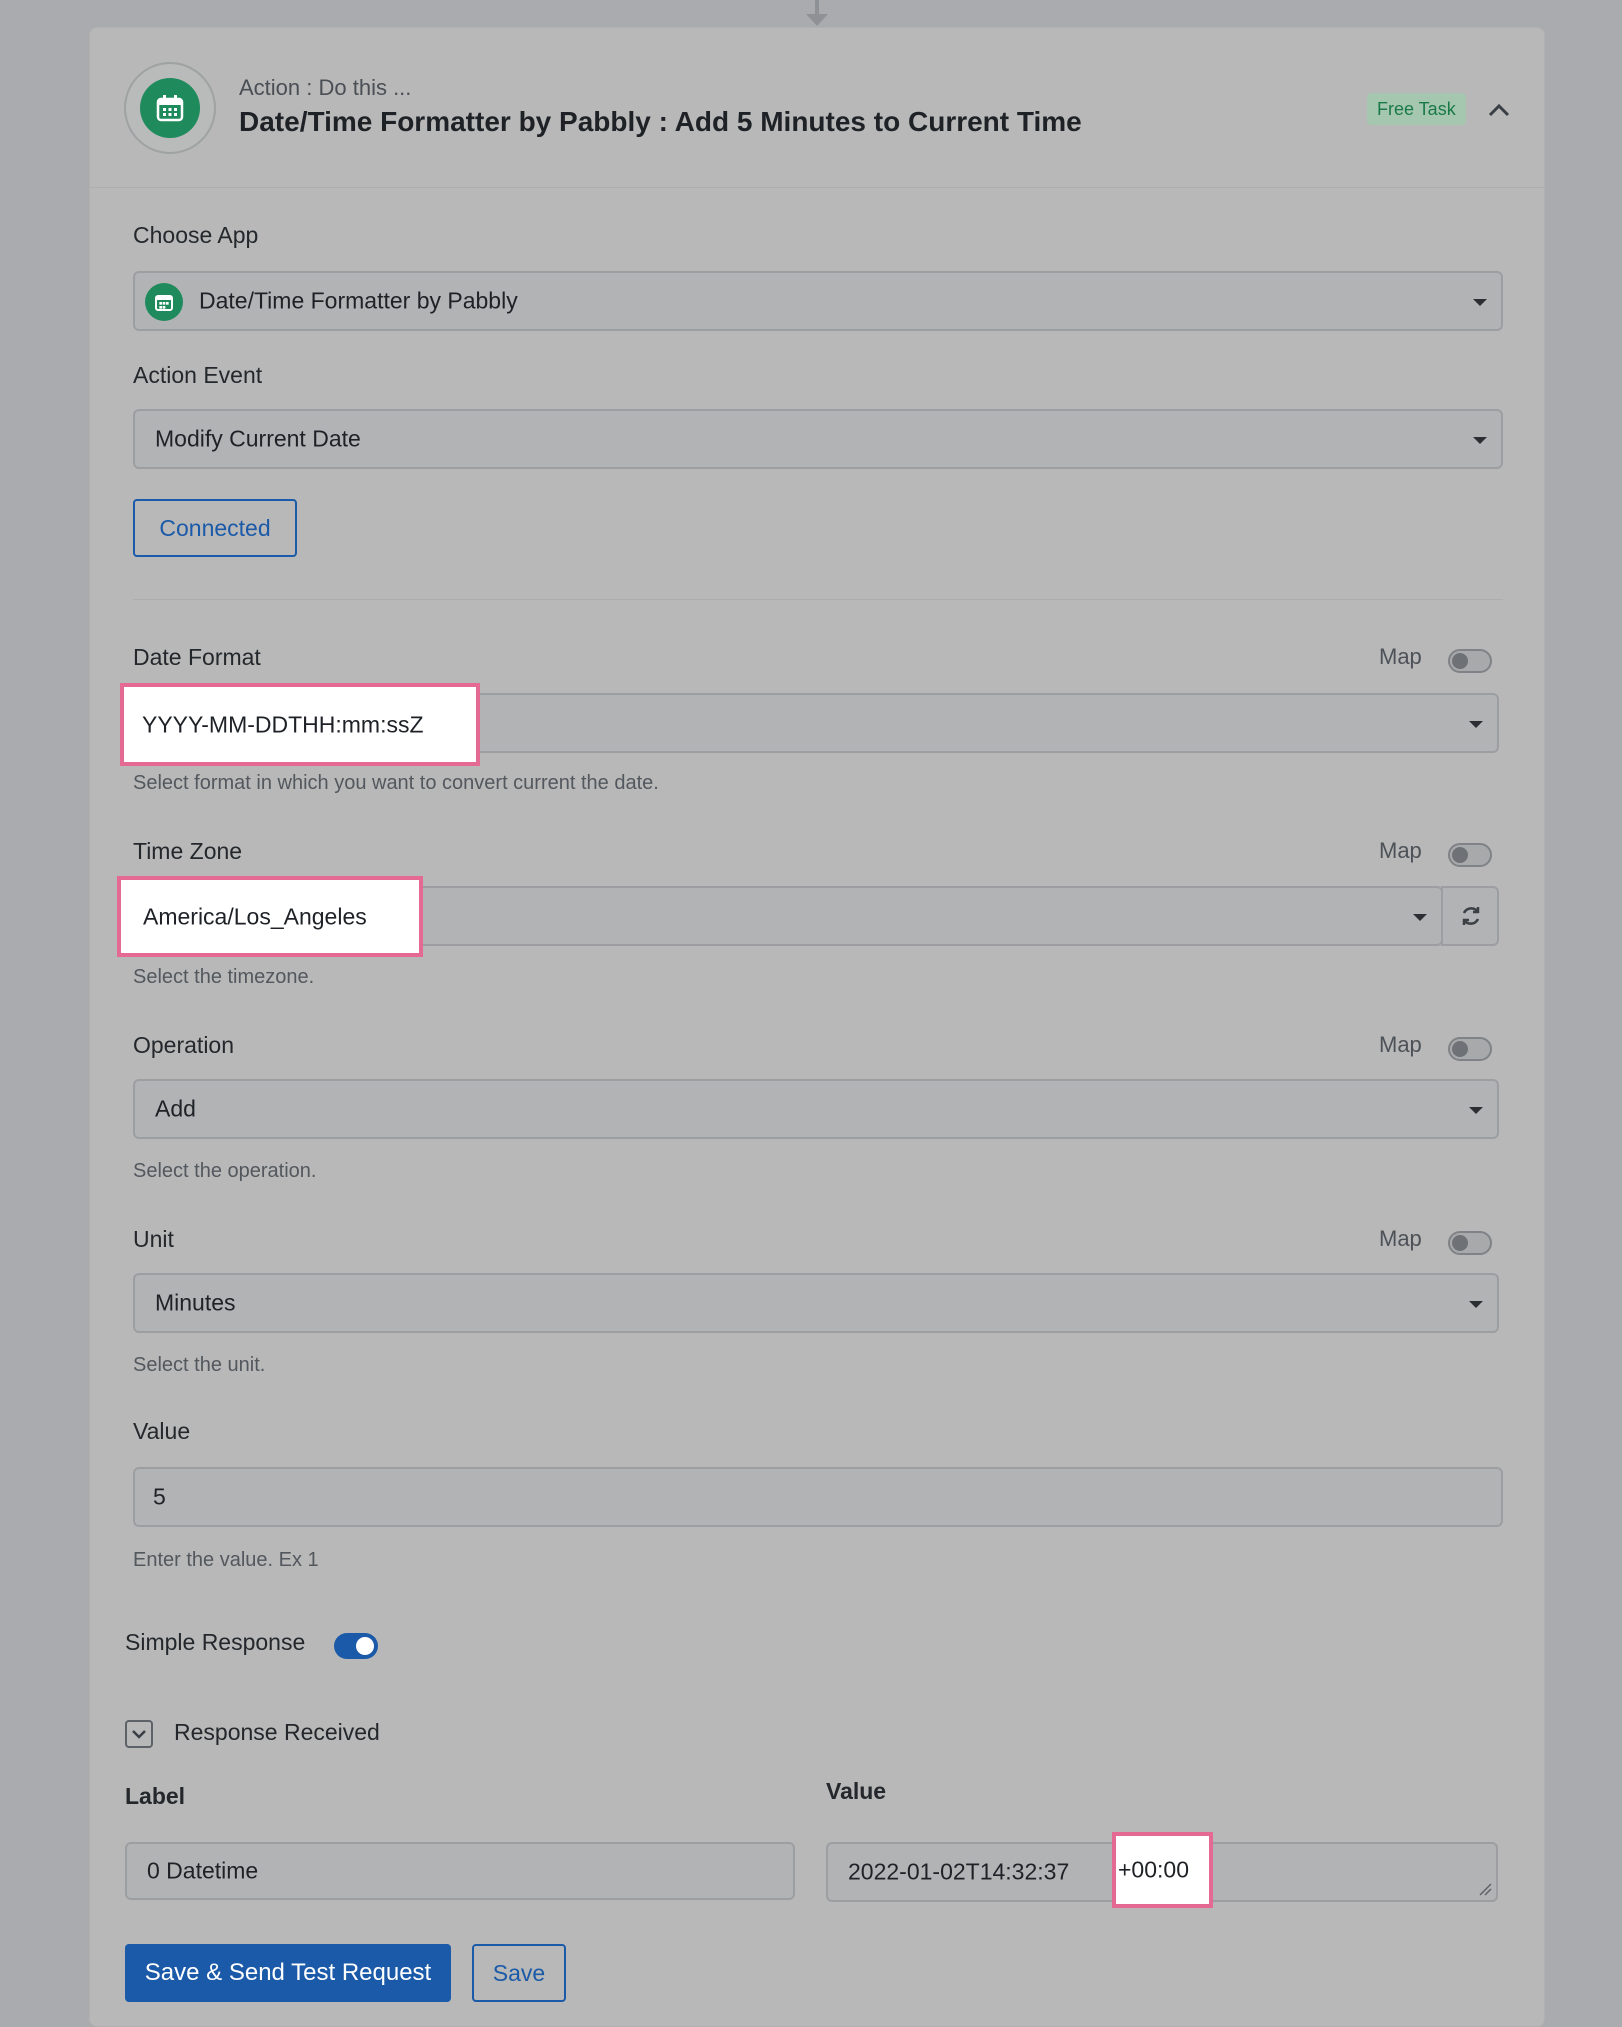 This screenshot has height=2027, width=1622. What do you see at coordinates (159, 1496) in the screenshot?
I see `value-input-text: 5` at bounding box center [159, 1496].